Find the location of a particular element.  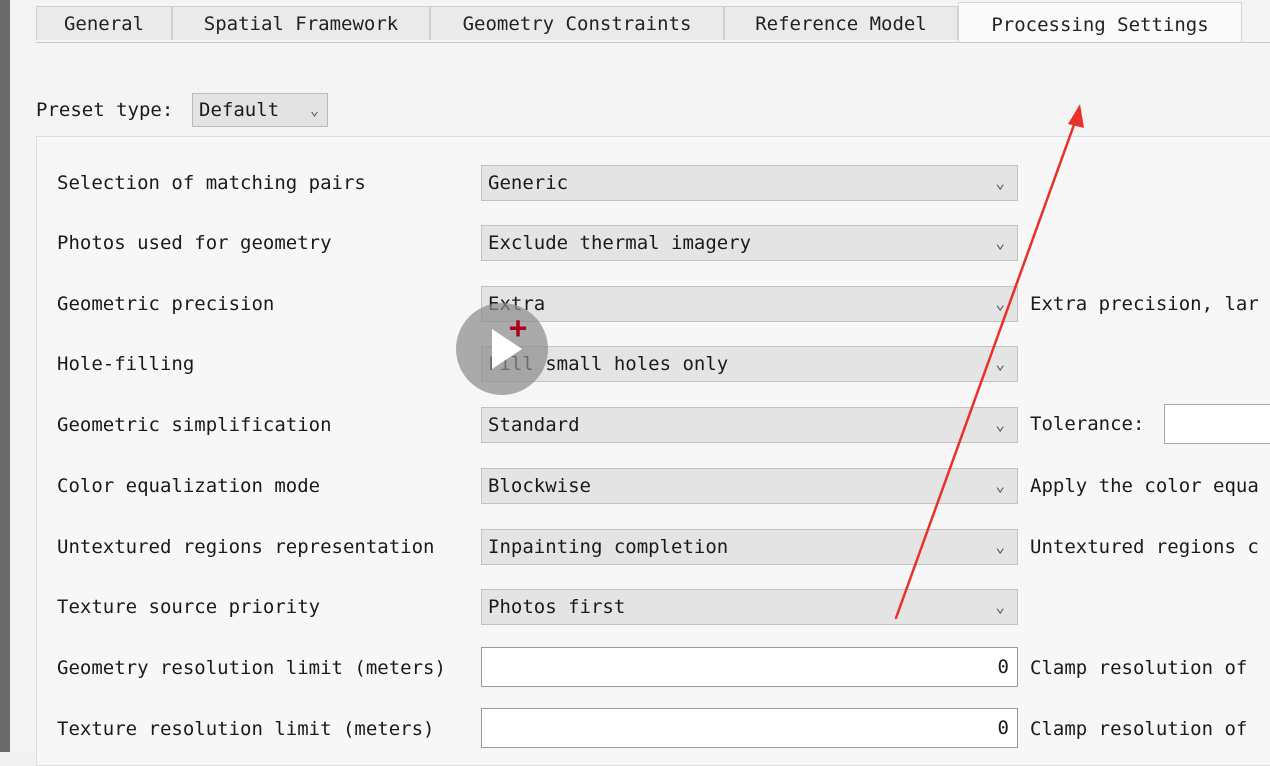

untextured-regions-label: Untextured regions representation is located at coordinates (246, 547).